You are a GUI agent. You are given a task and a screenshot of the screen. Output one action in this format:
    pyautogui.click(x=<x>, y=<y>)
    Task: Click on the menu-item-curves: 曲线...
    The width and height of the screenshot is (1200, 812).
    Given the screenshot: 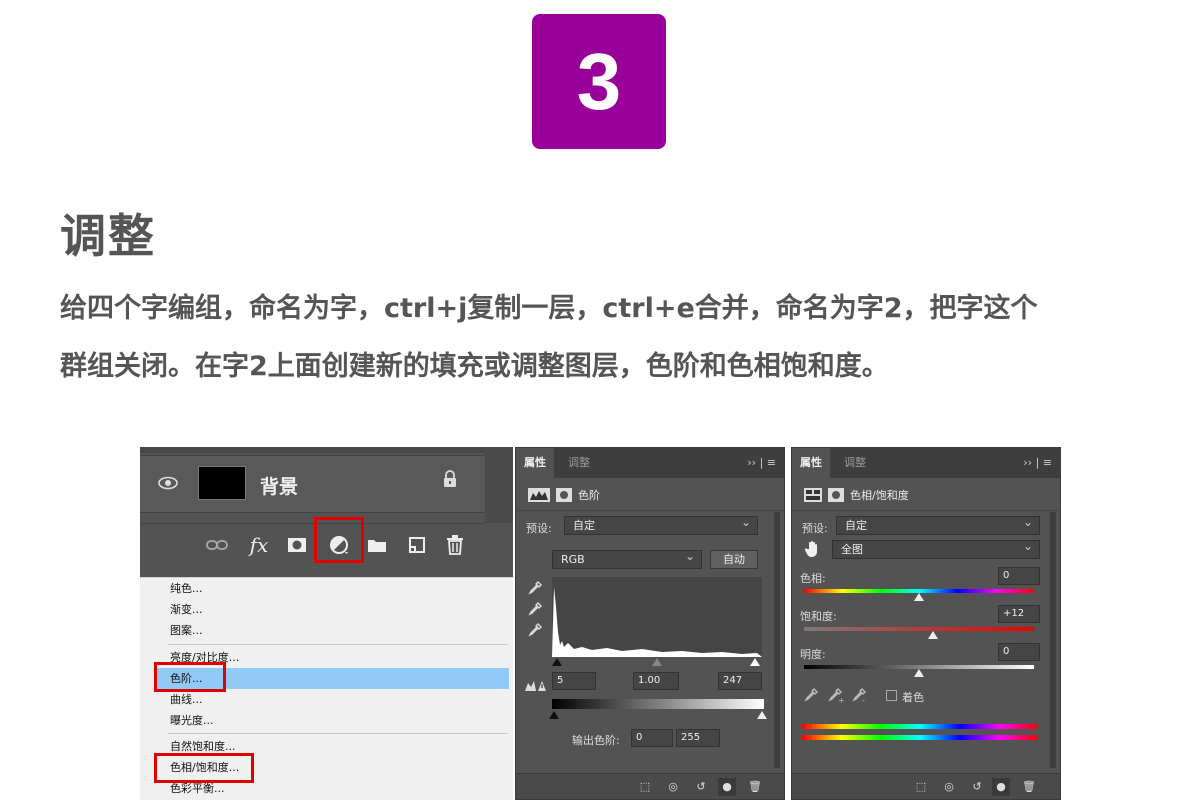 What is the action you would take?
    pyautogui.click(x=186, y=699)
    